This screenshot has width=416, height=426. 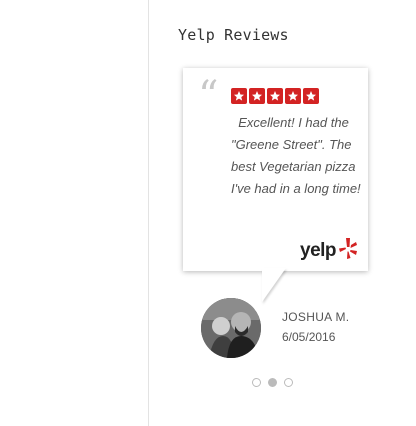 What do you see at coordinates (274, 285) in the screenshot?
I see `review-card-pointer` at bounding box center [274, 285].